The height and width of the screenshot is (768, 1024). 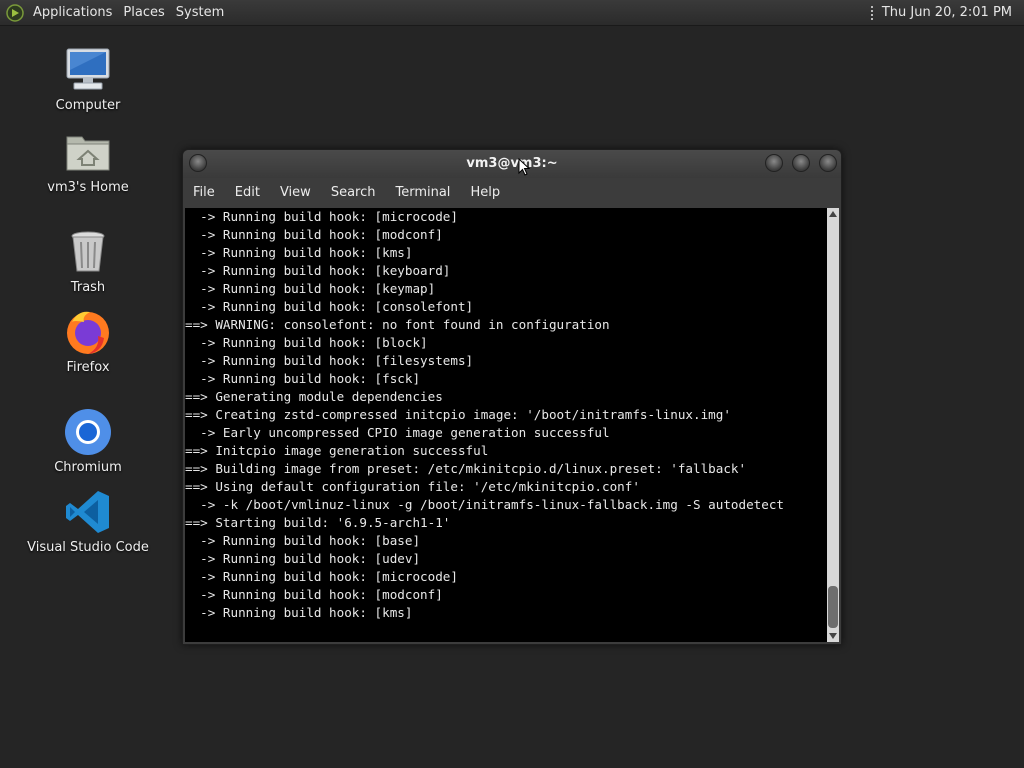 I want to click on desktop-icon-label: Trash, so click(x=88, y=287).